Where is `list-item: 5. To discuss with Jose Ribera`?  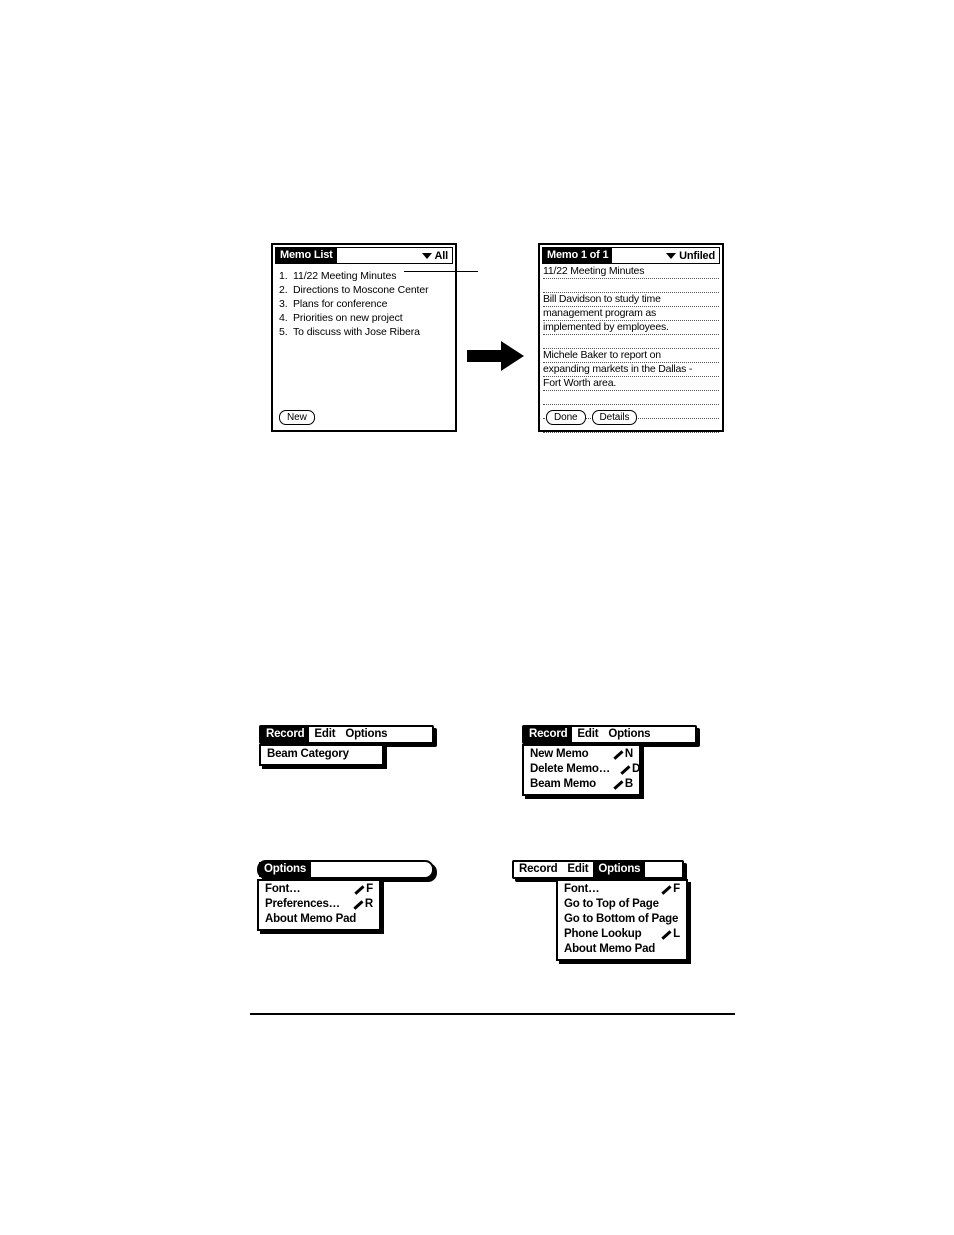 list-item: 5. To discuss with Jose Ribera is located at coordinates (365, 332).